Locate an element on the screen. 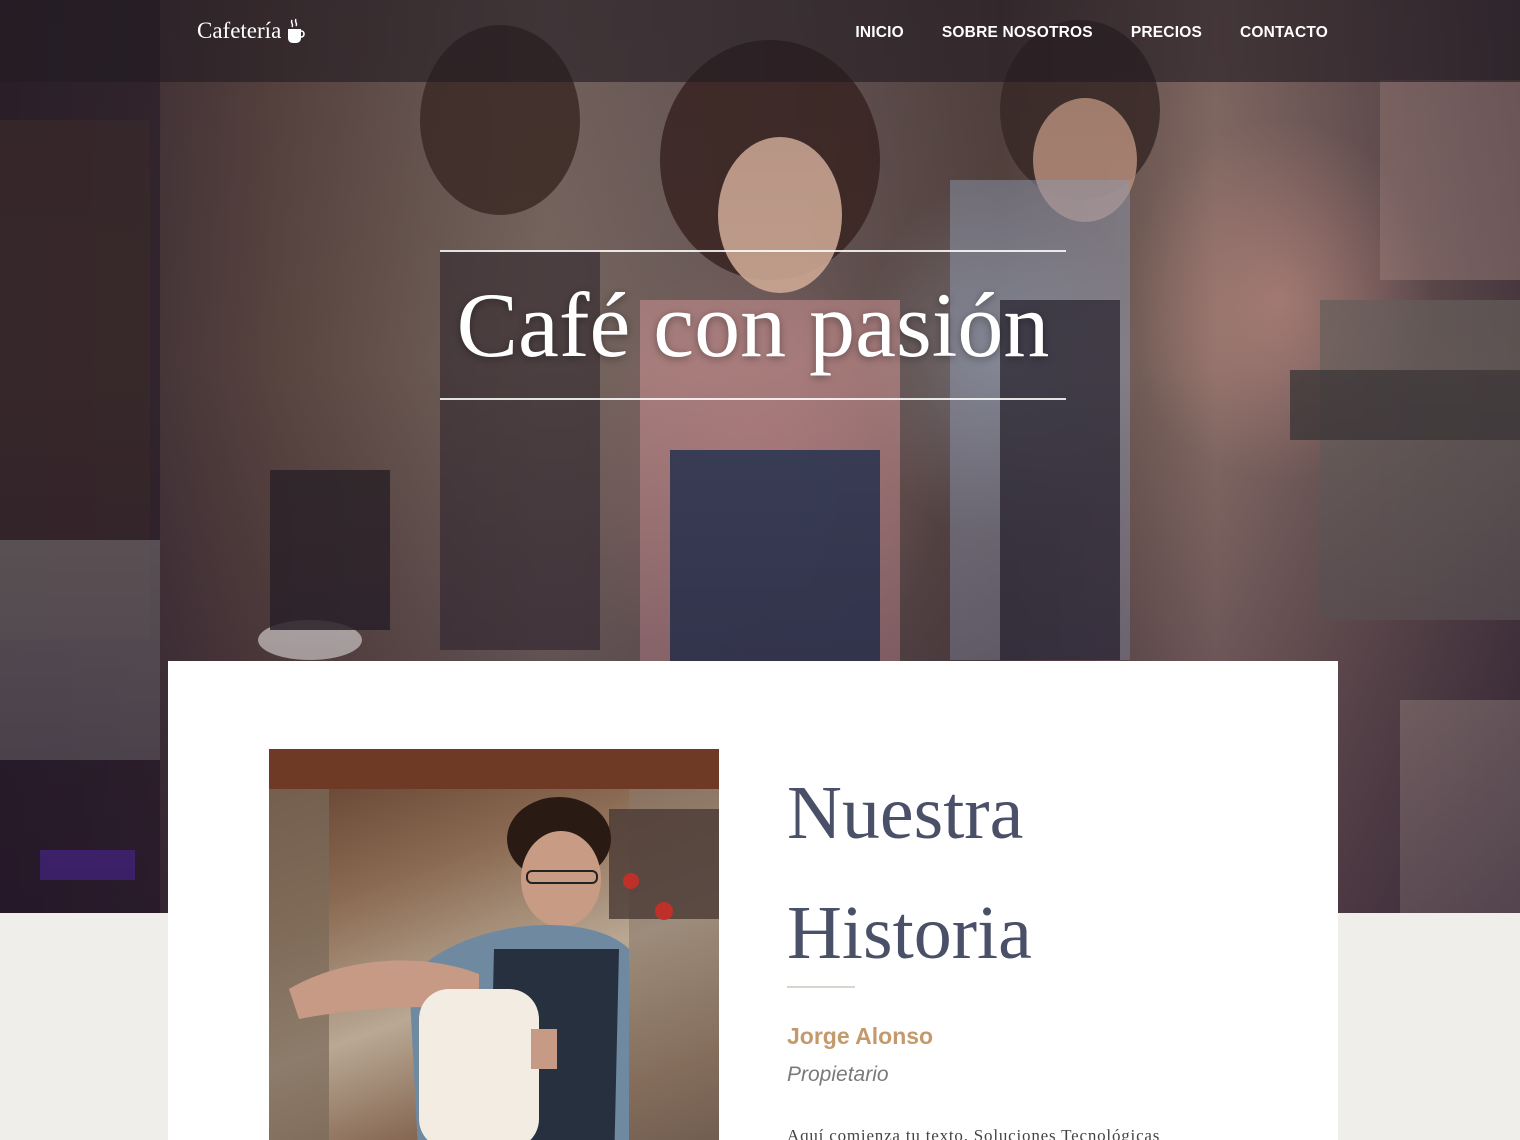 The height and width of the screenshot is (1140, 1520). hero-title-frame: Café con pasión is located at coordinates (753, 325).